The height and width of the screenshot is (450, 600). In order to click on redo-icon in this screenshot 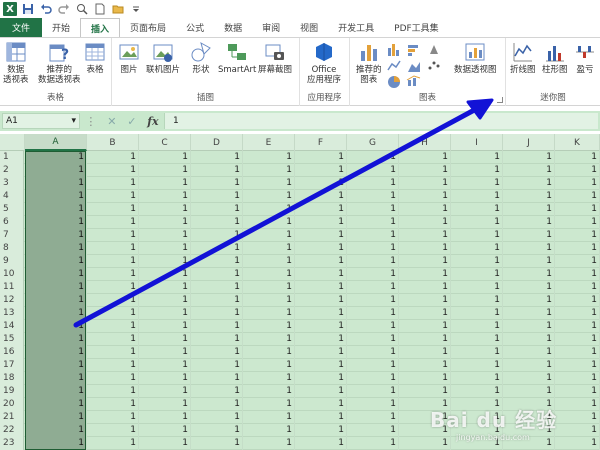, I will do `click(64, 9)`.